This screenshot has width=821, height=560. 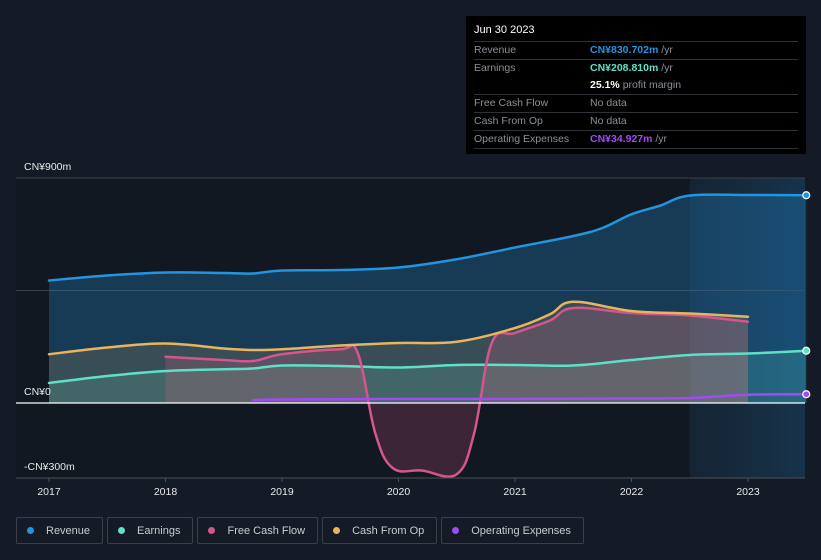 What do you see at coordinates (806, 394) in the screenshot?
I see `operating-expenses-endpoint` at bounding box center [806, 394].